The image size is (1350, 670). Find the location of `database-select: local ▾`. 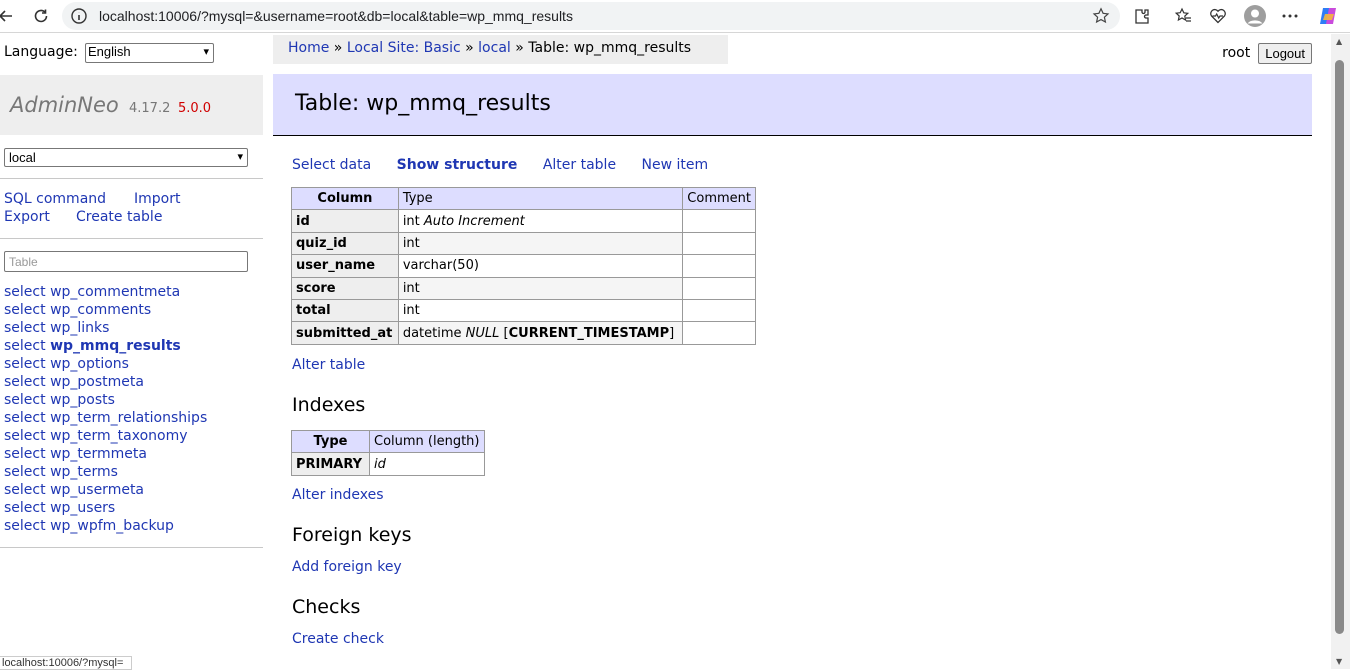

database-select: local ▾ is located at coordinates (126, 157).